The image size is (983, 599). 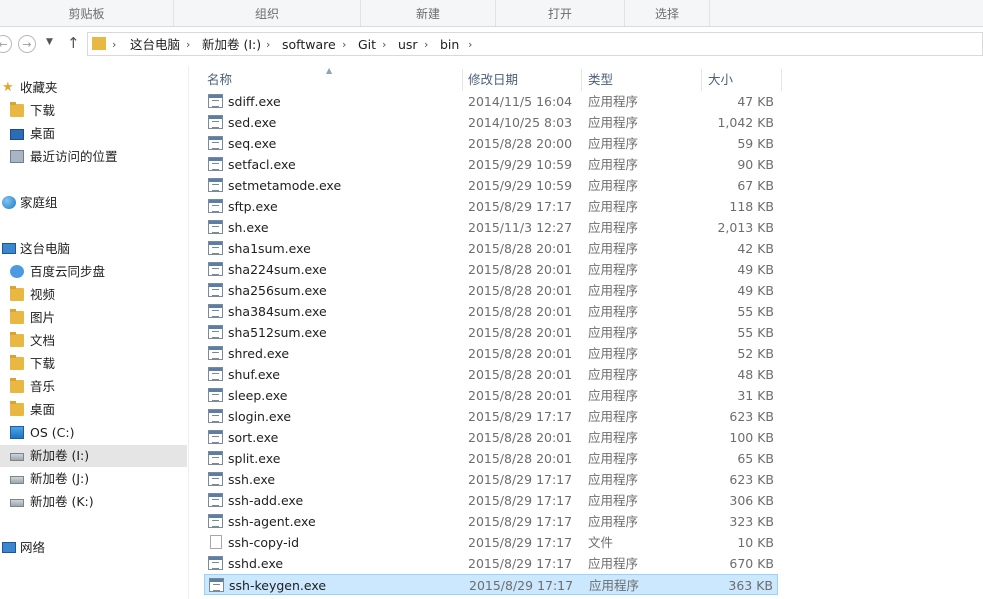 What do you see at coordinates (6, 44) in the screenshot?
I see `back-button: ←` at bounding box center [6, 44].